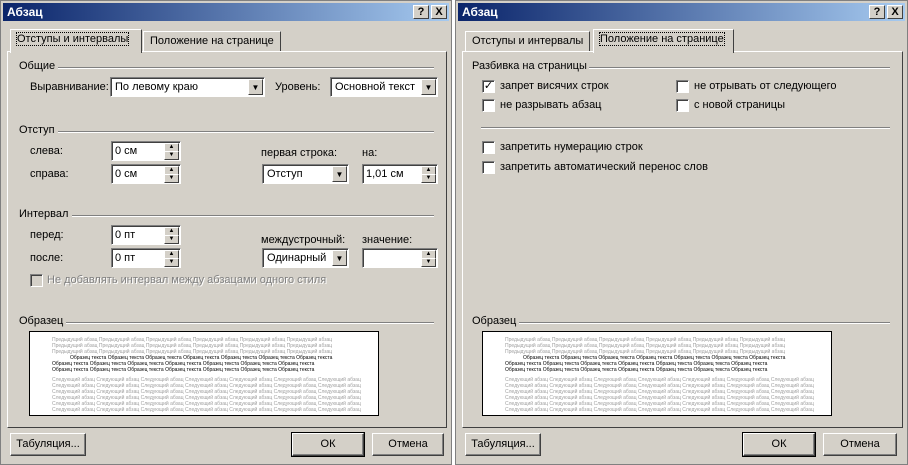 The width and height of the screenshot is (908, 465). I want to click on widow-control-checkbox: ✓, so click(488, 86).